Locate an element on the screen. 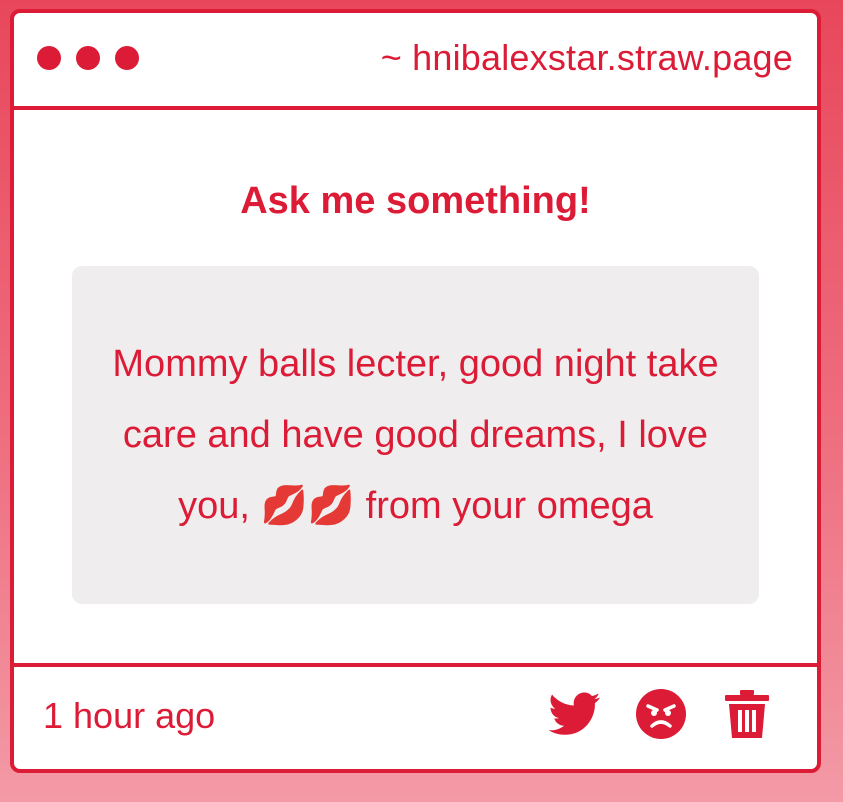 The image size is (843, 802). share-twitter-button is located at coordinates (575, 714).